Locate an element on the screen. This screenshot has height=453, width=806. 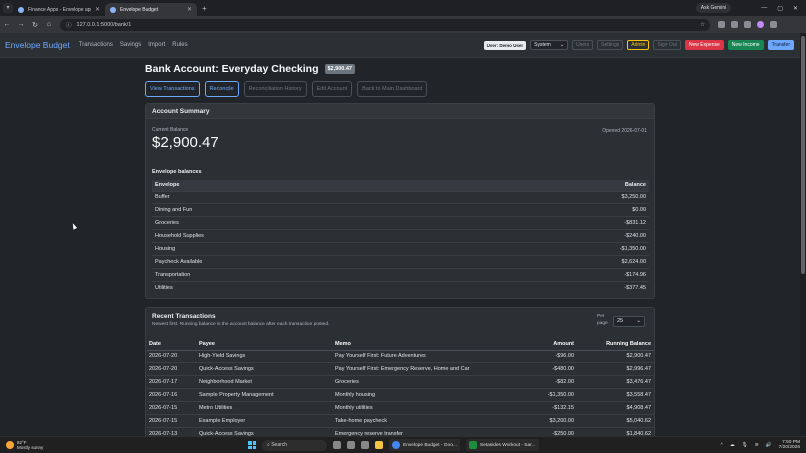
taskbar-search: ⌕ Search is located at coordinates (294, 445).